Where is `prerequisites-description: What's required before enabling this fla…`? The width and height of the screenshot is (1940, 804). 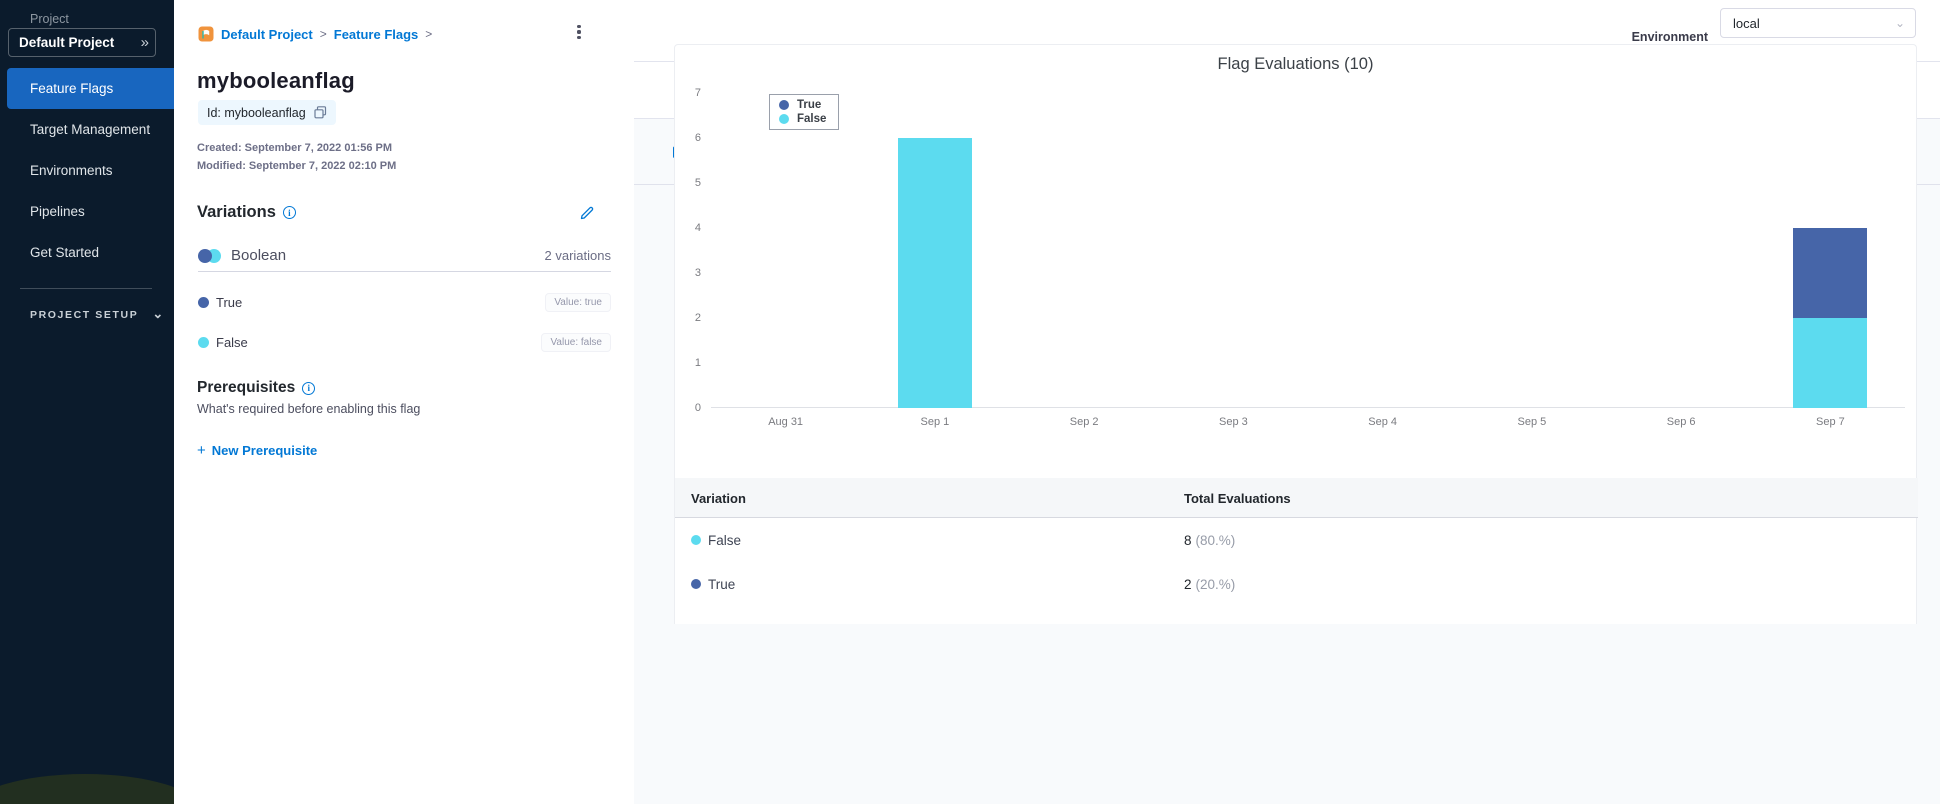
prerequisites-description: What's required before enabling this fla… is located at coordinates (309, 409).